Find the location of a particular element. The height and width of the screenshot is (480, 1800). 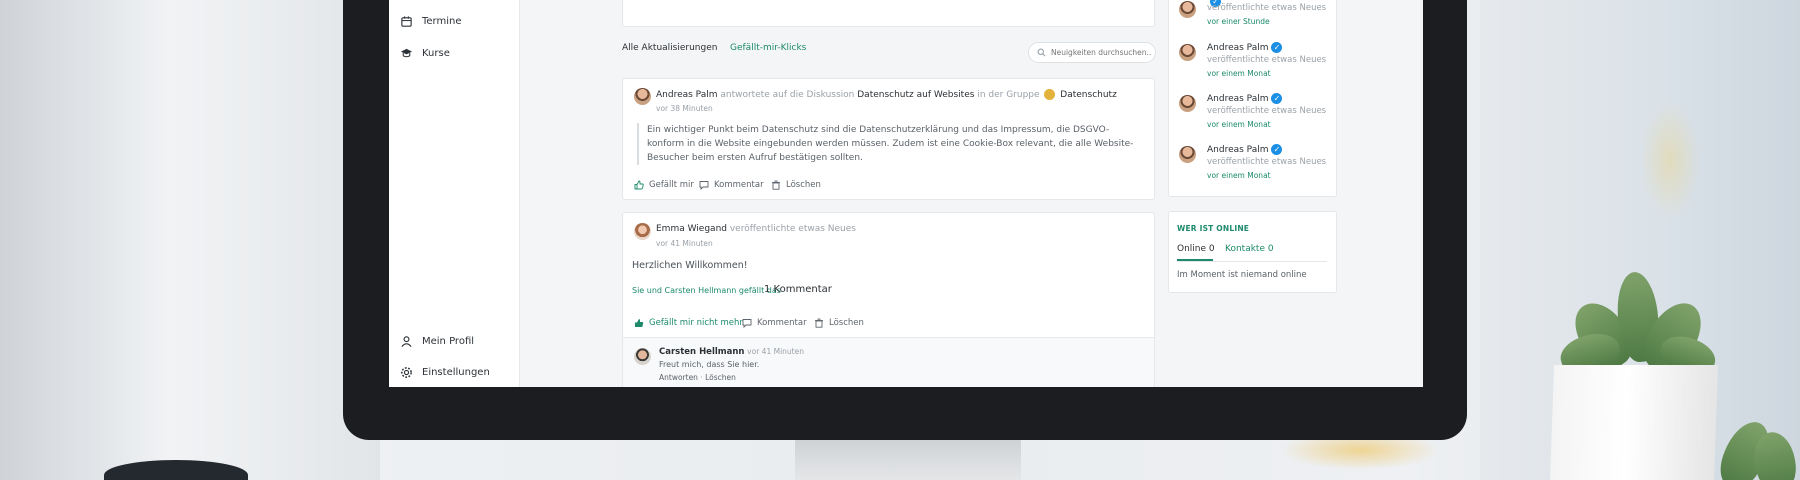

comment-text: Freut mich, dass Sie hier. is located at coordinates (709, 364).